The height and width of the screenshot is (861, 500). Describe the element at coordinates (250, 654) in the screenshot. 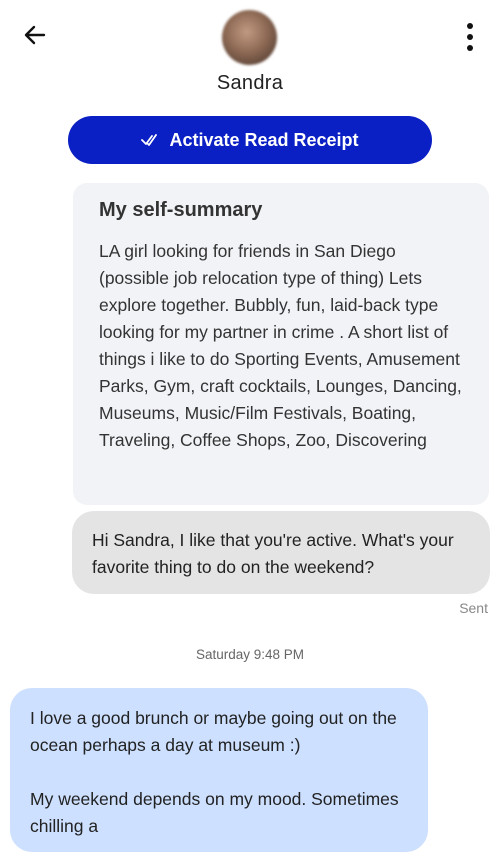

I see `message-timestamp: Saturday 9:48 PM` at that location.